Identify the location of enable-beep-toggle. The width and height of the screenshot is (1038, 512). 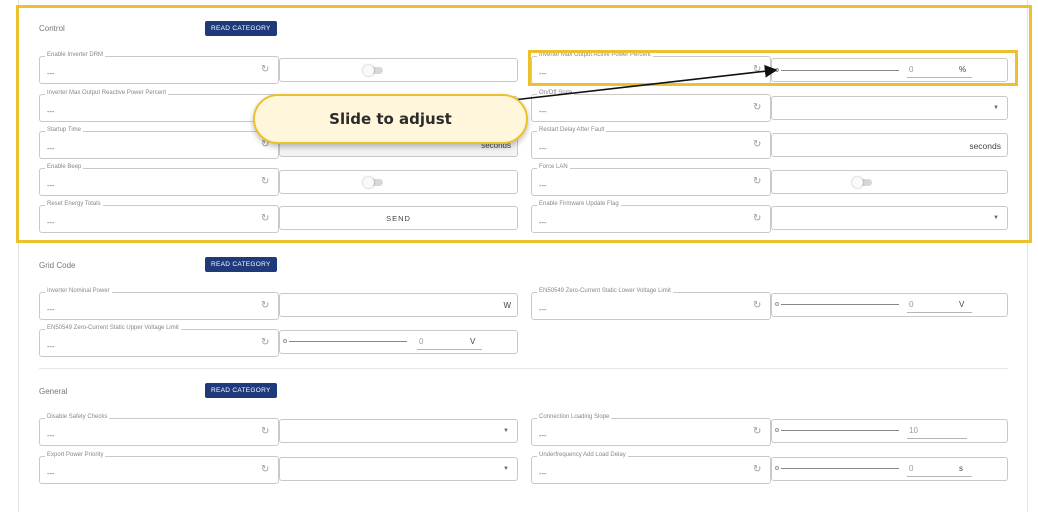
(373, 182).